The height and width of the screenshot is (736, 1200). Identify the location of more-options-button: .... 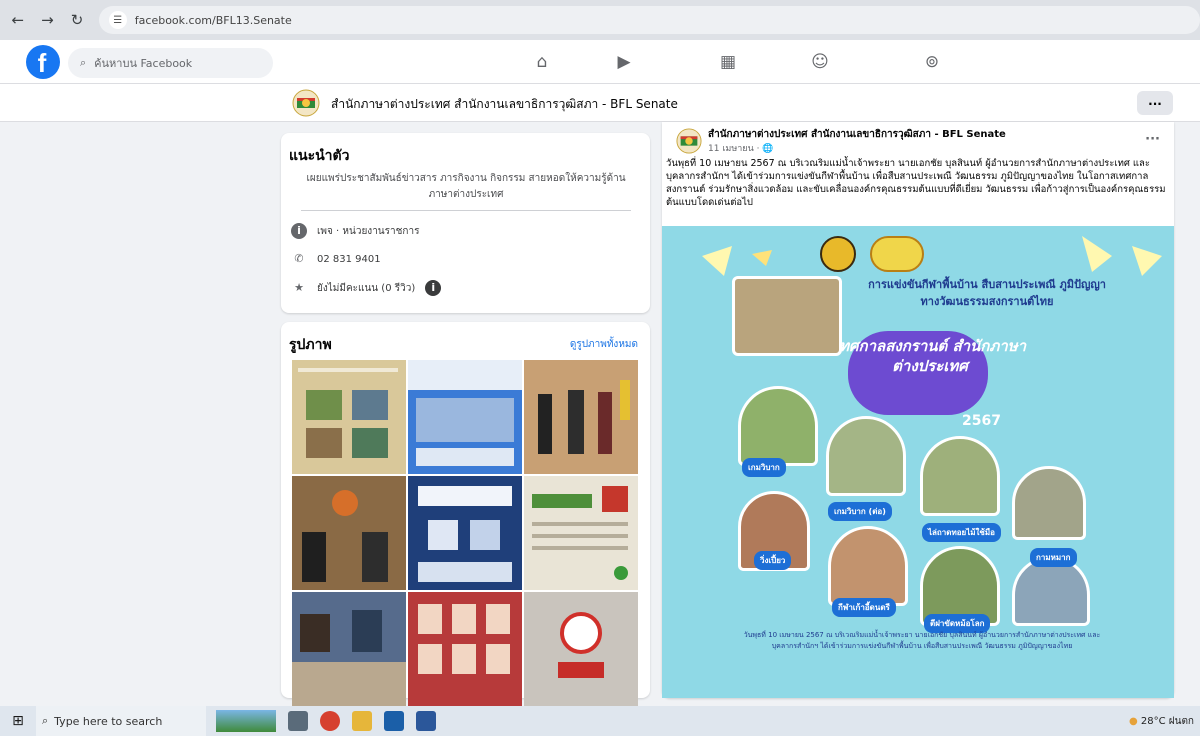
(1155, 103).